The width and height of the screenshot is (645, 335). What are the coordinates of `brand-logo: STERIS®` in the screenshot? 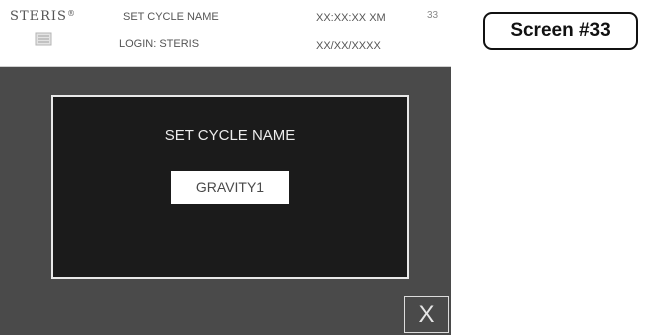 It's located at (43, 16).